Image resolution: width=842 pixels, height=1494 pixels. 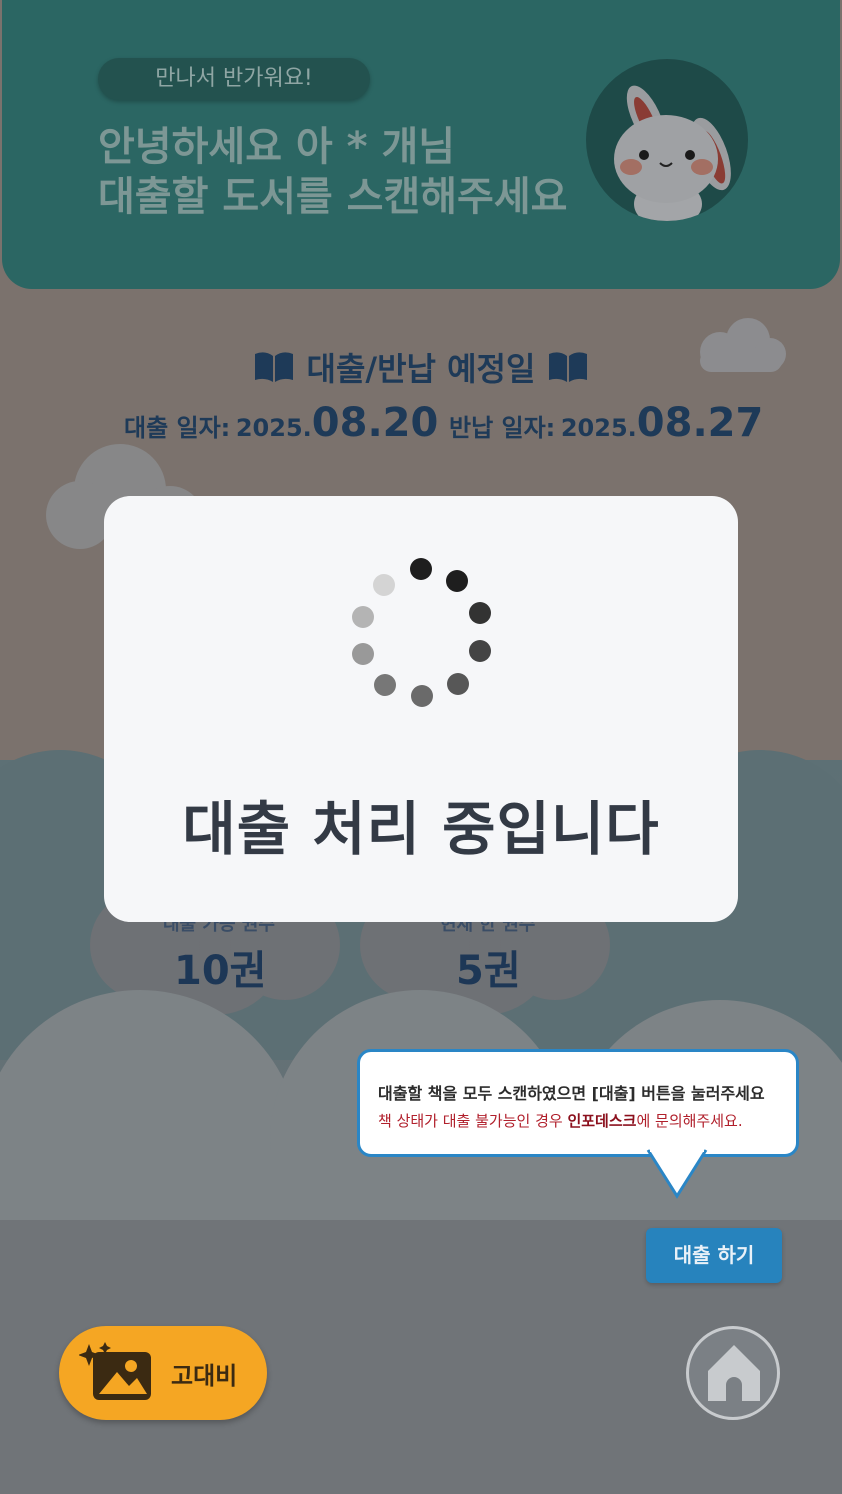 I want to click on loading-message: 대출 처리 중입니다, so click(x=421, y=829).